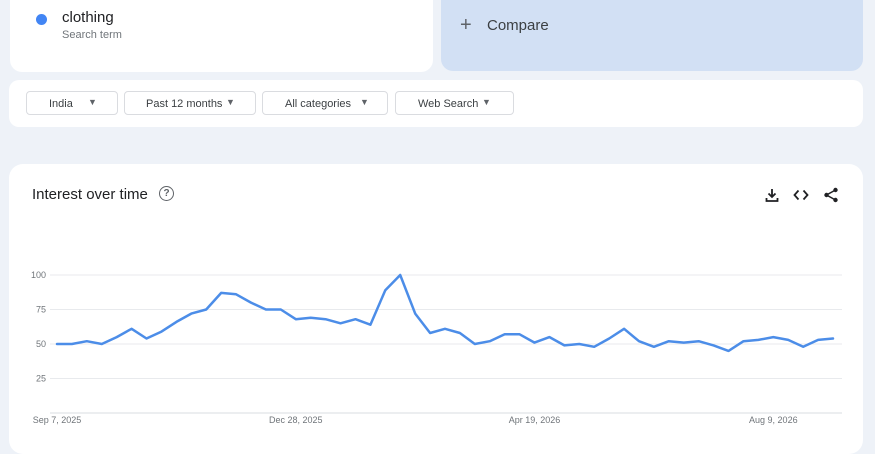  Describe the element at coordinates (41, 19) in the screenshot. I see `series-color-dot` at that location.